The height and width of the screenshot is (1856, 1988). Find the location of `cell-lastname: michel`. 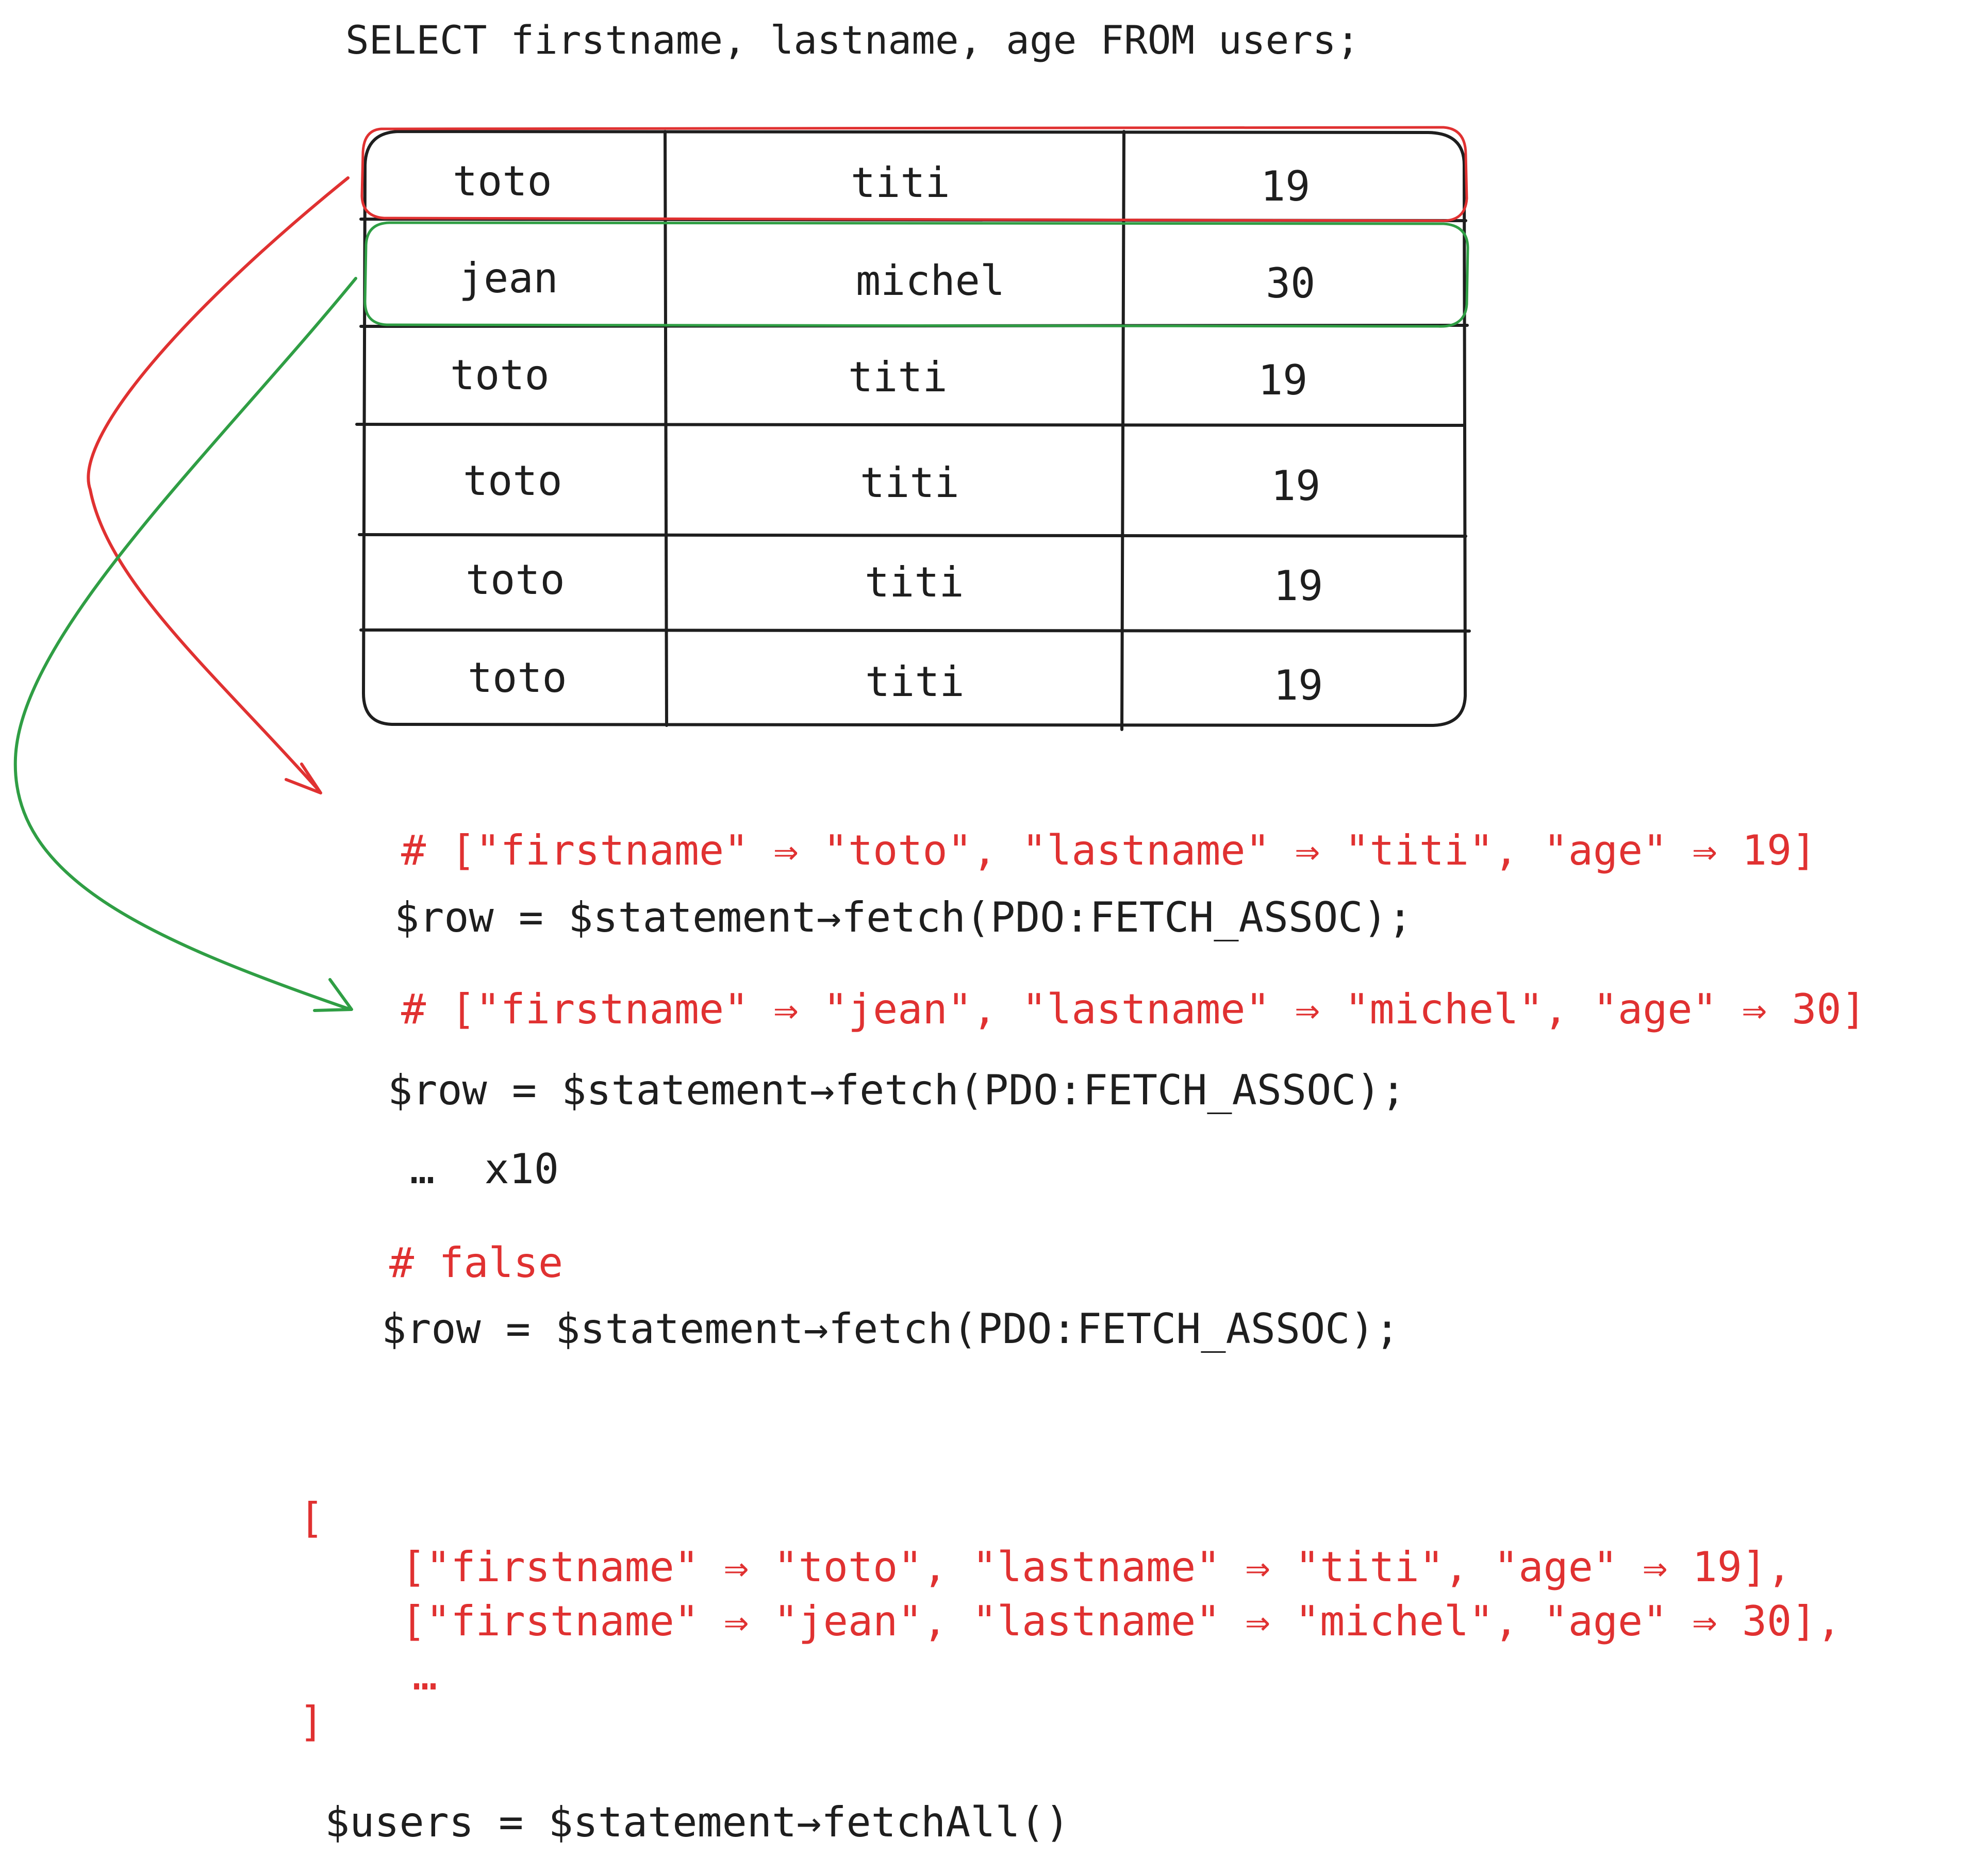

cell-lastname: michel is located at coordinates (930, 281).